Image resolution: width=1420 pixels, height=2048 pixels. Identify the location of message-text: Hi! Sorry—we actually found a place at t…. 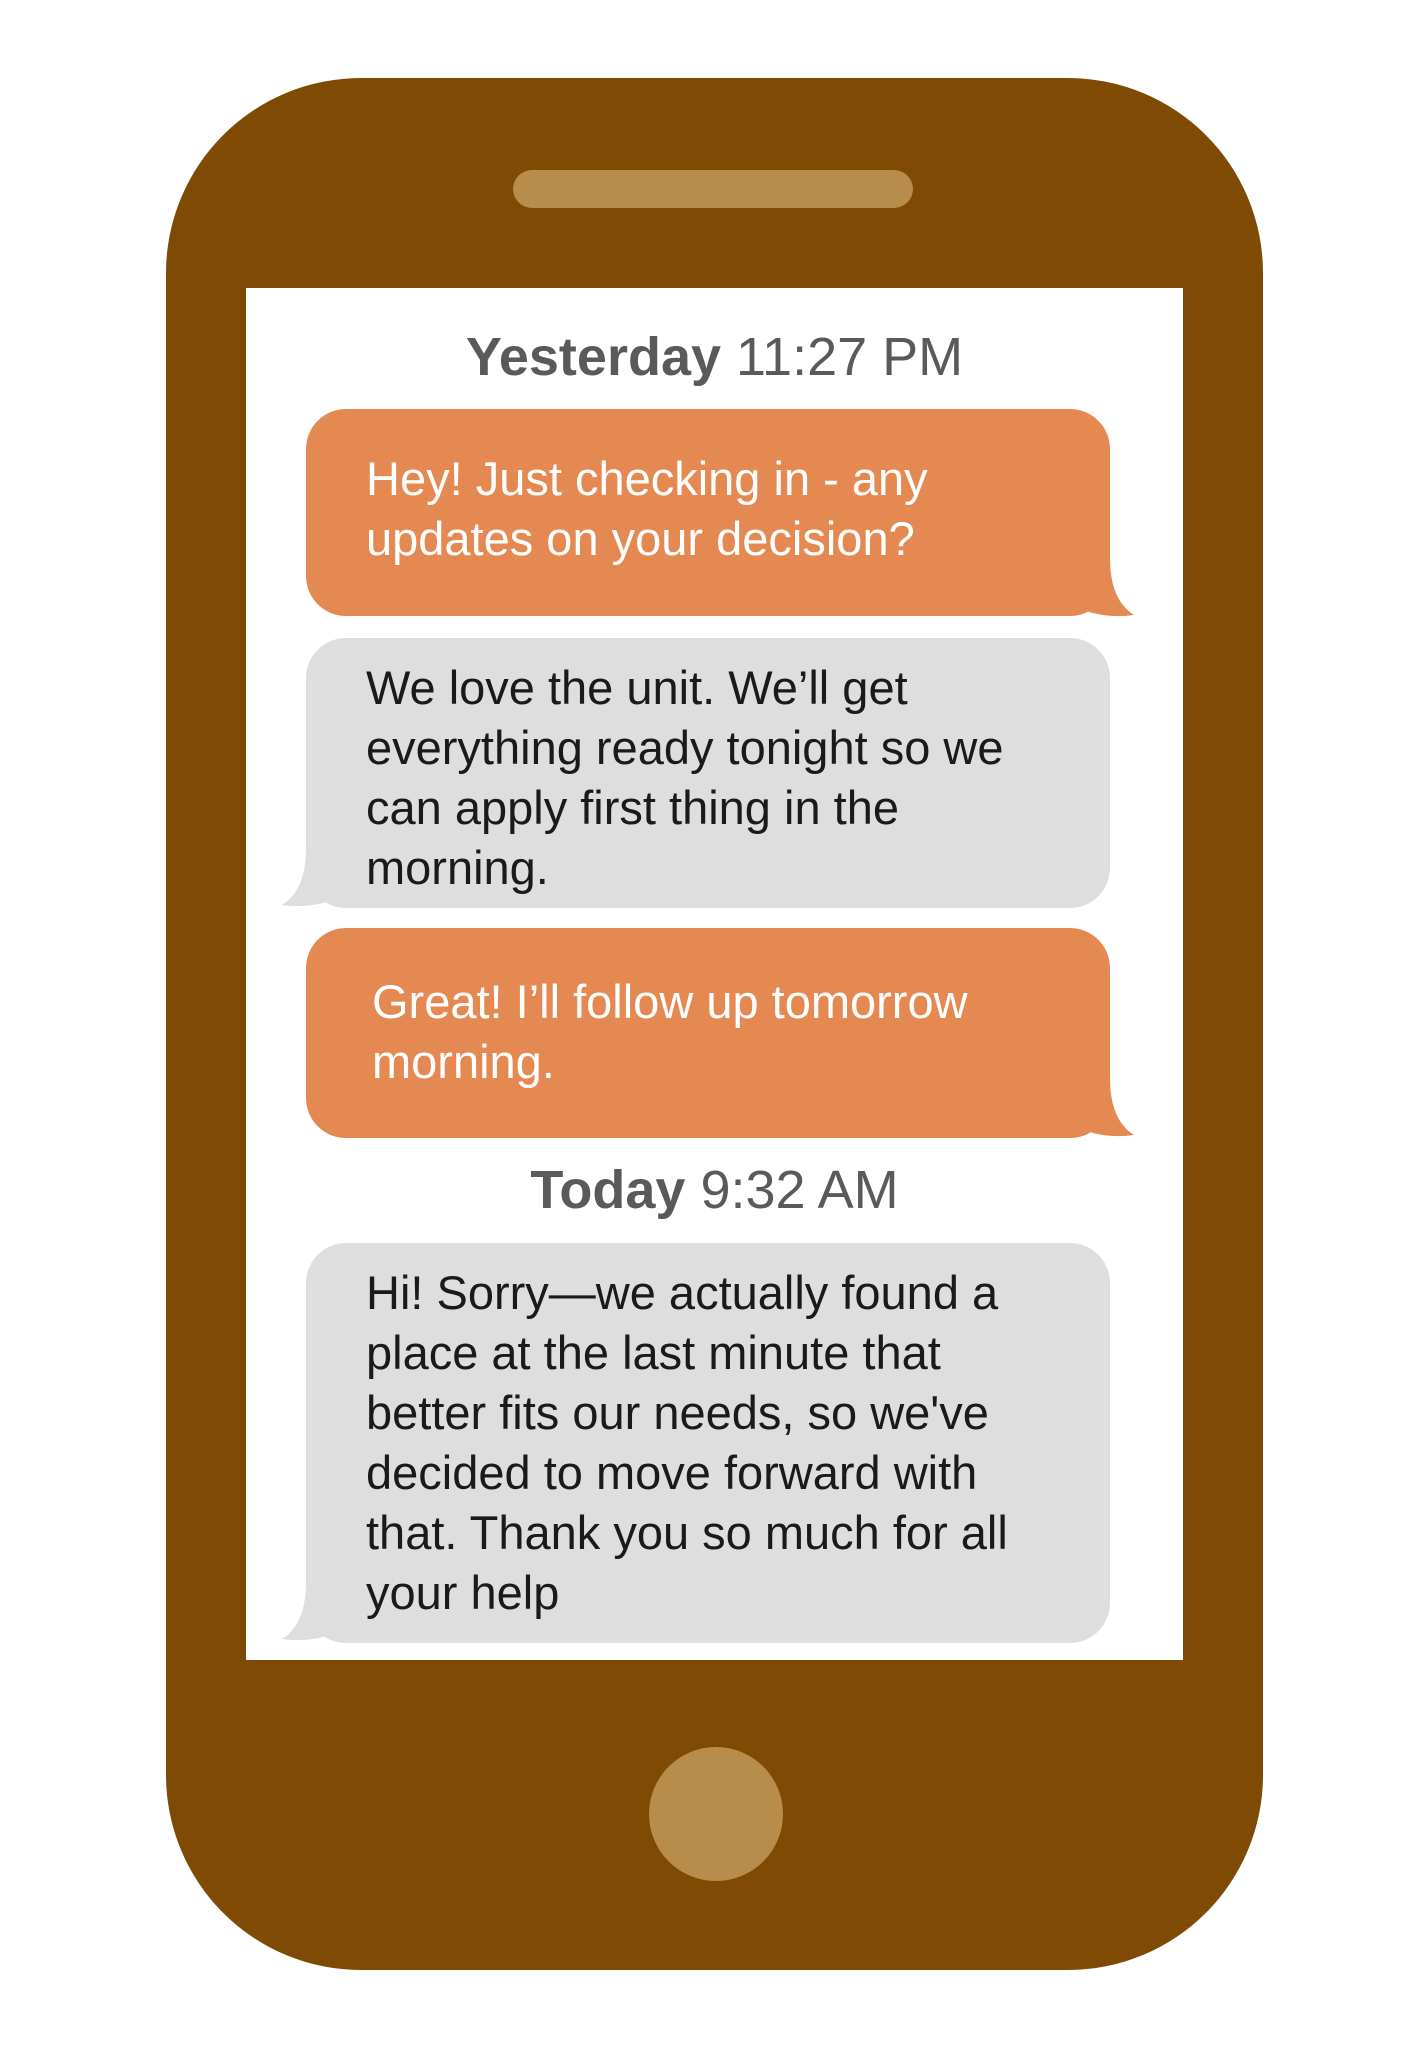
(687, 1442).